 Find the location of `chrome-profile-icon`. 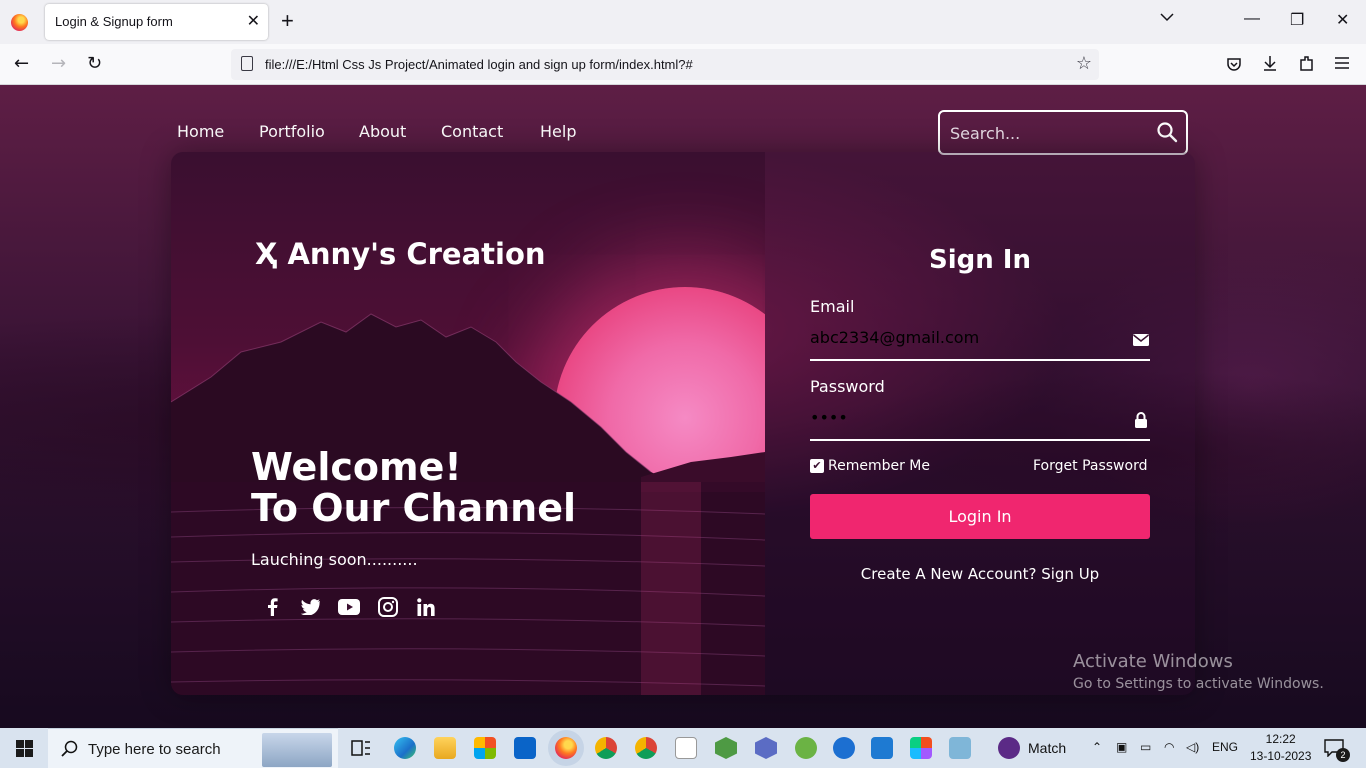

chrome-profile-icon is located at coordinates (646, 748).